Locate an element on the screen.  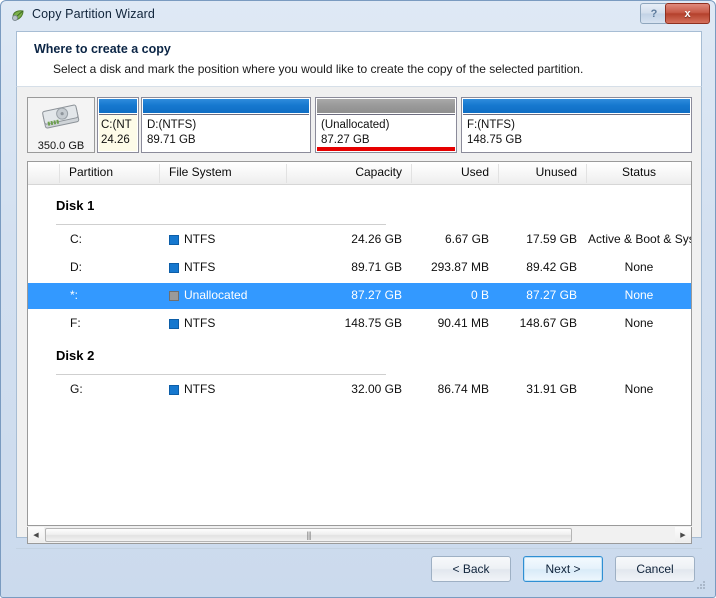
partition-block-name: C:(NT is located at coordinates (116, 125).